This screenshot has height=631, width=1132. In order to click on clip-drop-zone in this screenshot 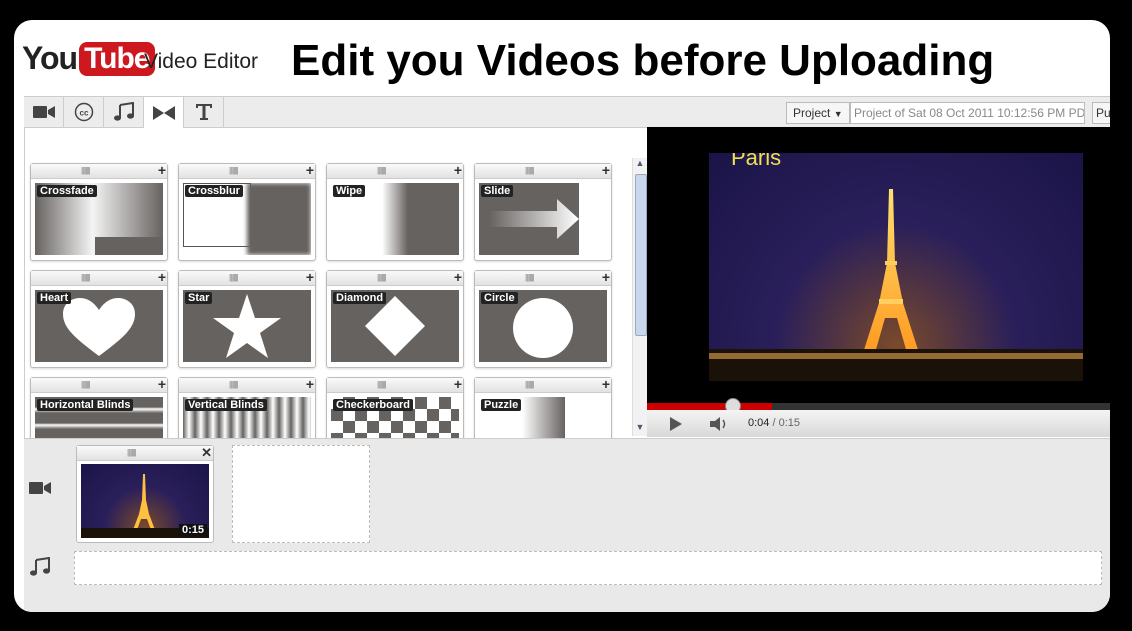, I will do `click(301, 494)`.